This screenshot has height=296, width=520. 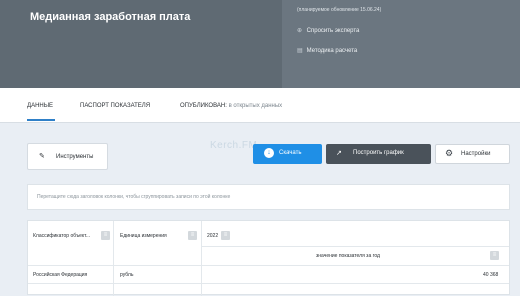 What do you see at coordinates (332, 51) in the screenshot?
I see `methodology-label: Методика расчета` at bounding box center [332, 51].